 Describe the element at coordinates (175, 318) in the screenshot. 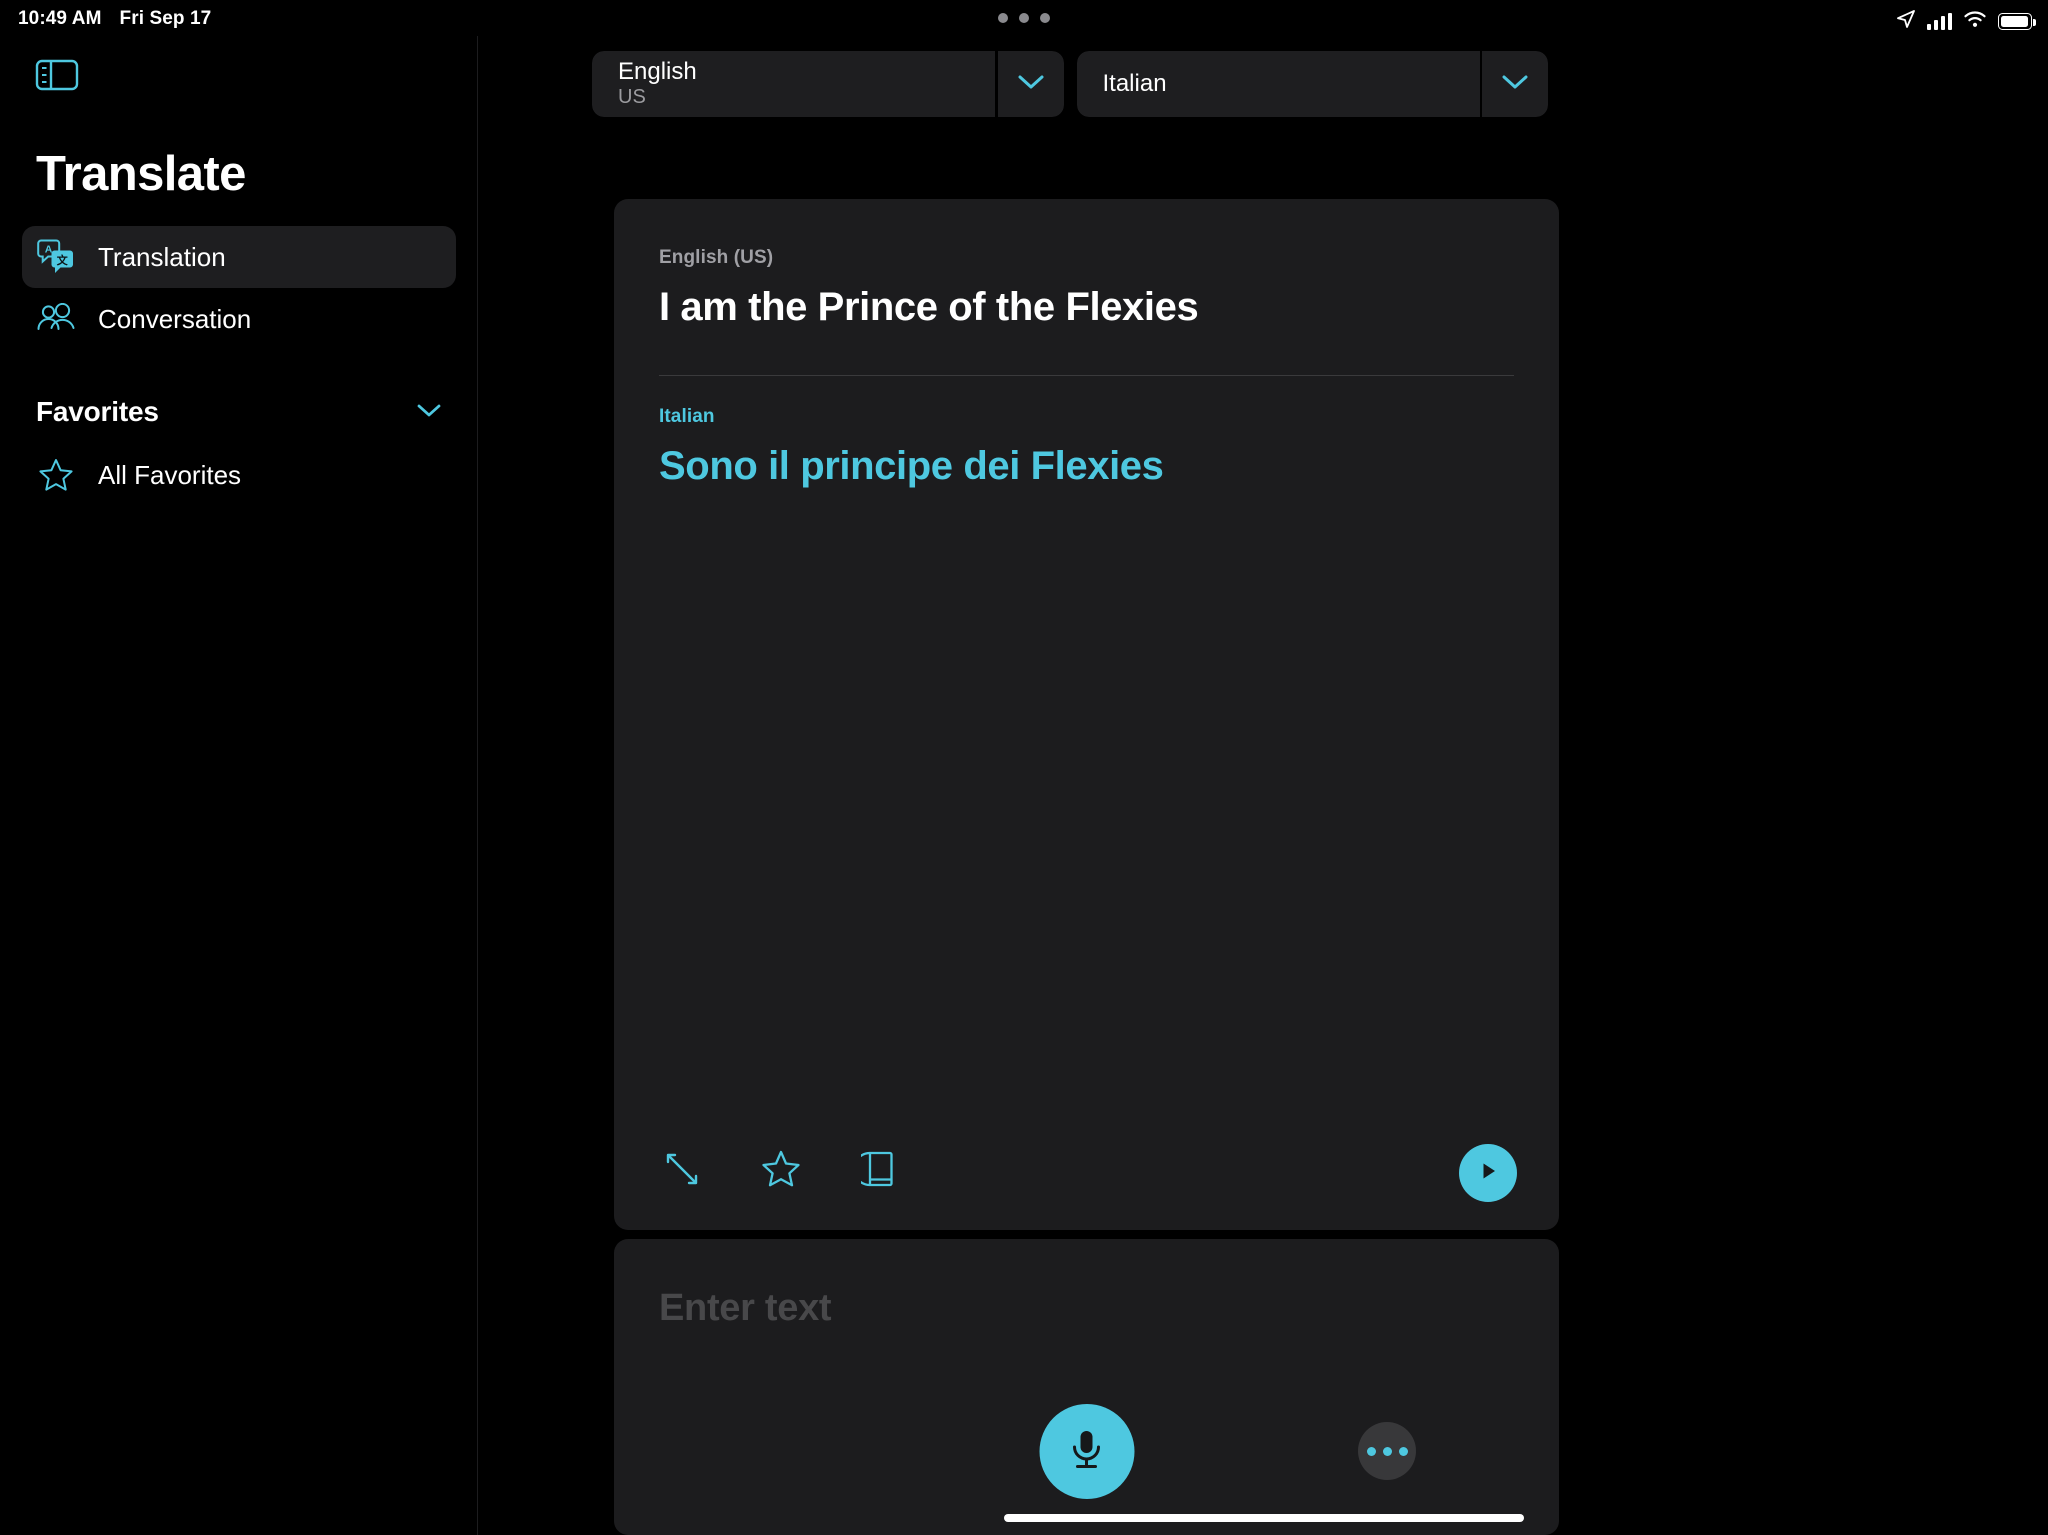

I see `sidebar-item-label: Conversation` at that location.